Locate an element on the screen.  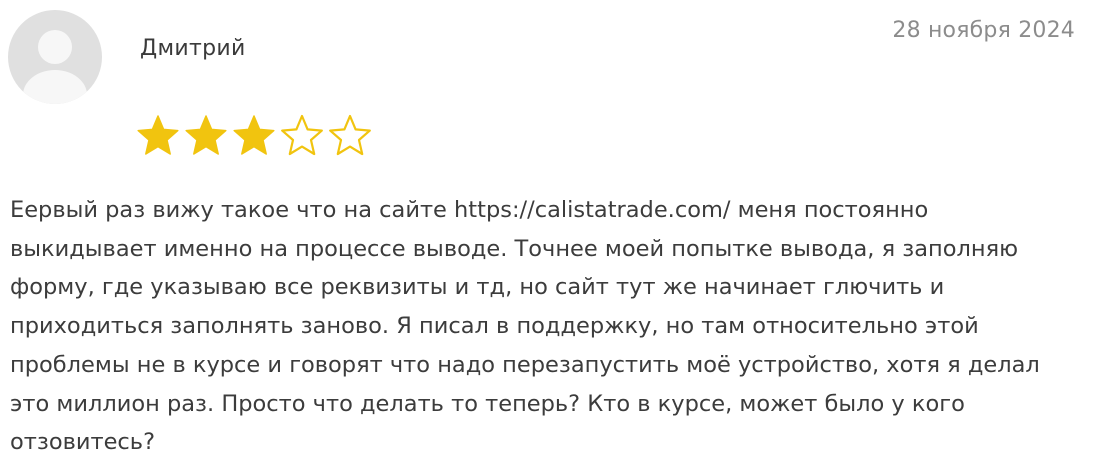
review-author-name: Дмитрий is located at coordinates (193, 48).